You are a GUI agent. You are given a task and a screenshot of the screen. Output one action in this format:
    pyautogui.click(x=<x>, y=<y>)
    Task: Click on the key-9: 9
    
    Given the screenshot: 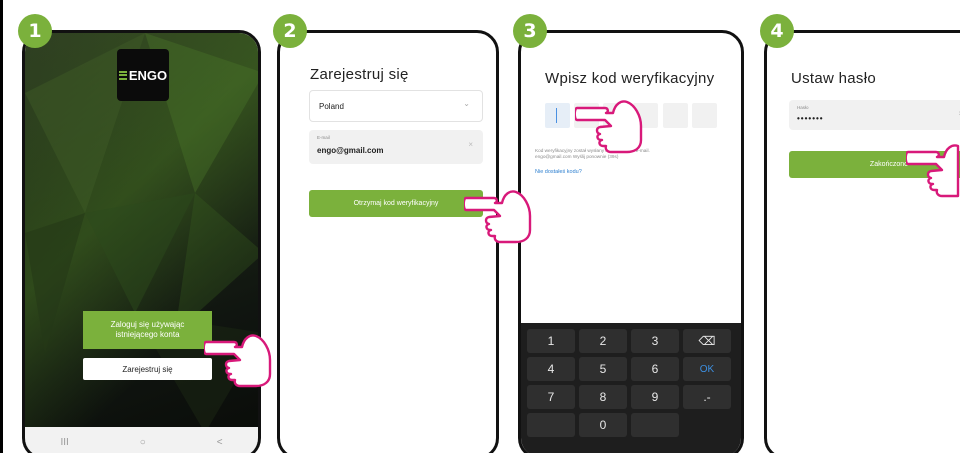 What is the action you would take?
    pyautogui.click(x=655, y=397)
    